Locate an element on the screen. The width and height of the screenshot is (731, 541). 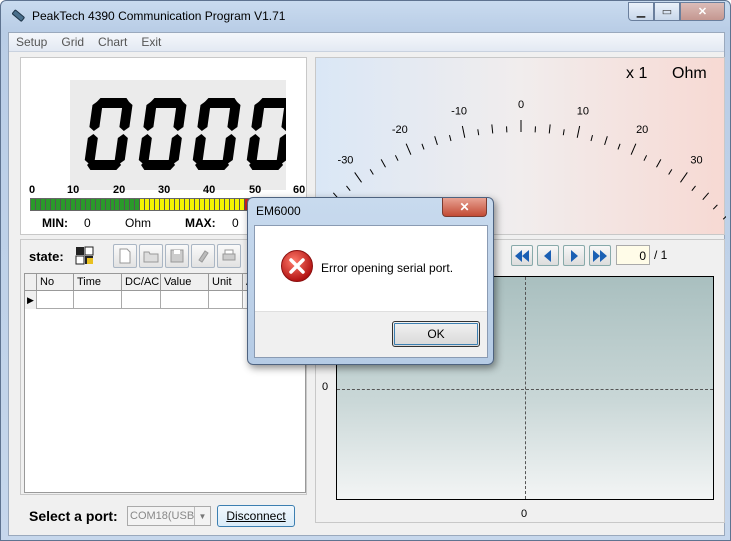
menu-chart: Chart is located at coordinates (112, 42).